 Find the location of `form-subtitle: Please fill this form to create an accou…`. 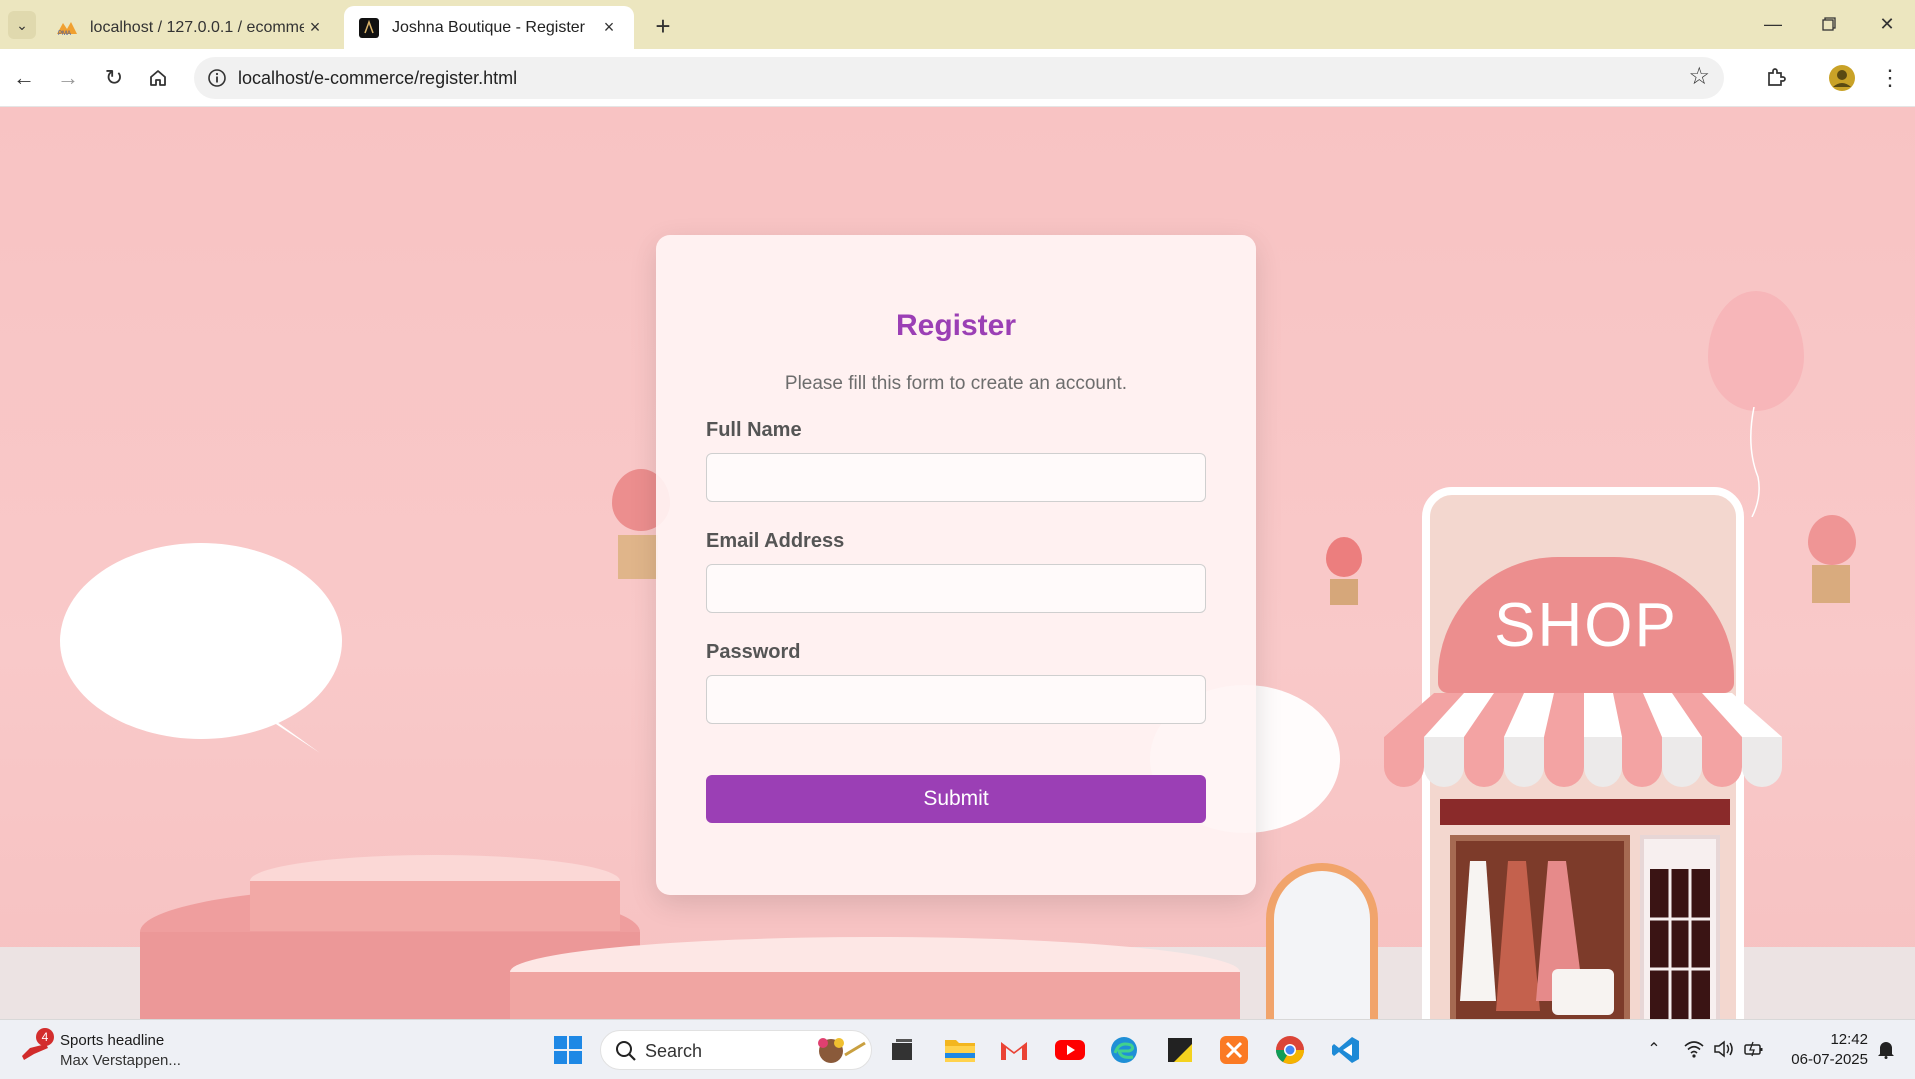

form-subtitle: Please fill this form to create an accou… is located at coordinates (956, 383).